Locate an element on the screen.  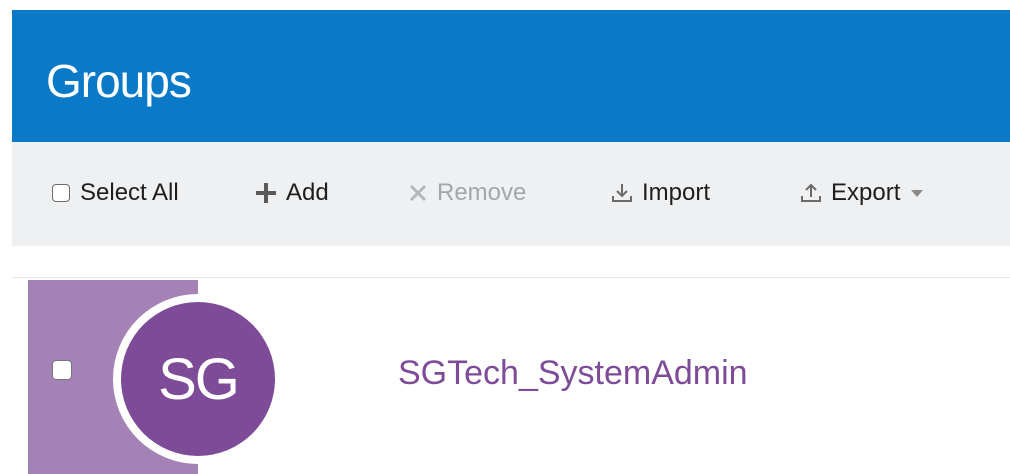
import-button-label: Import is located at coordinates (676, 192).